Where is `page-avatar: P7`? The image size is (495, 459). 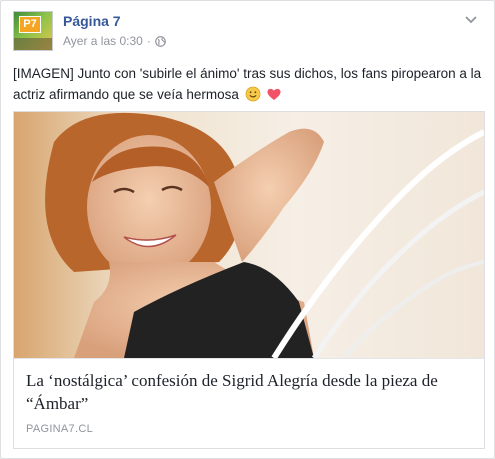
page-avatar: P7 is located at coordinates (33, 31).